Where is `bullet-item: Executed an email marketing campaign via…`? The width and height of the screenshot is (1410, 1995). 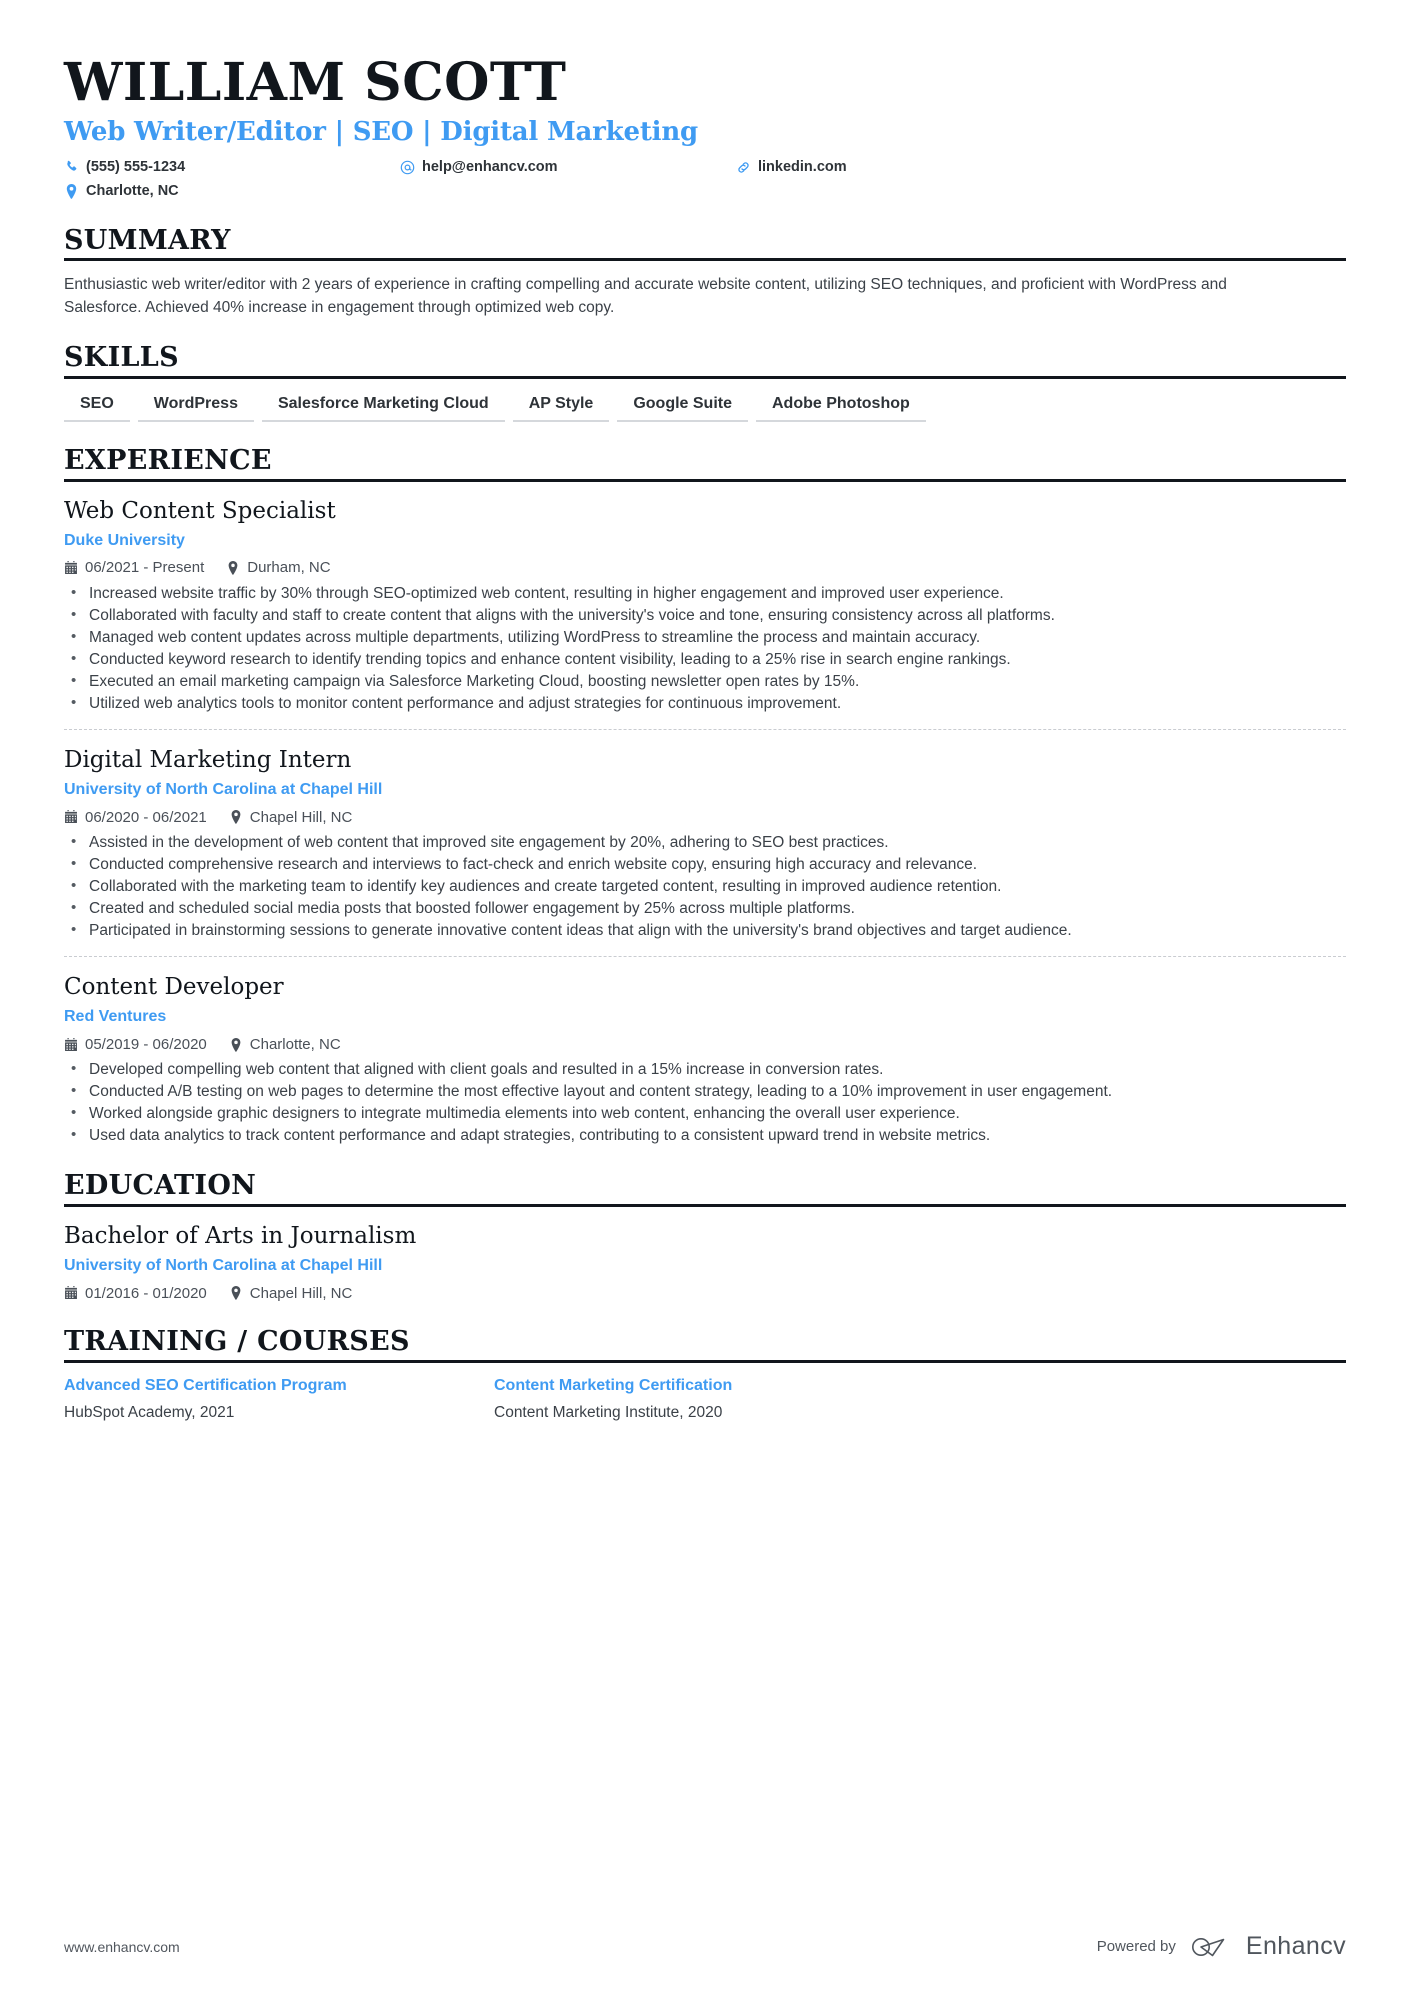 bullet-item: Executed an email marketing campaign via… is located at coordinates (664, 681).